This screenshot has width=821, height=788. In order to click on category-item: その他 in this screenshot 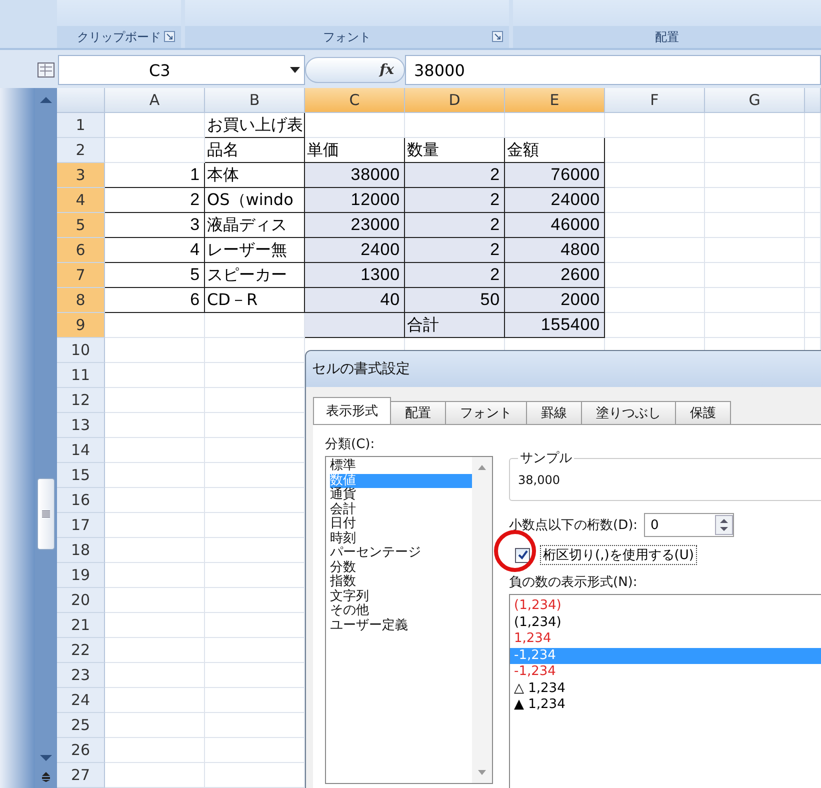, I will do `click(401, 611)`.